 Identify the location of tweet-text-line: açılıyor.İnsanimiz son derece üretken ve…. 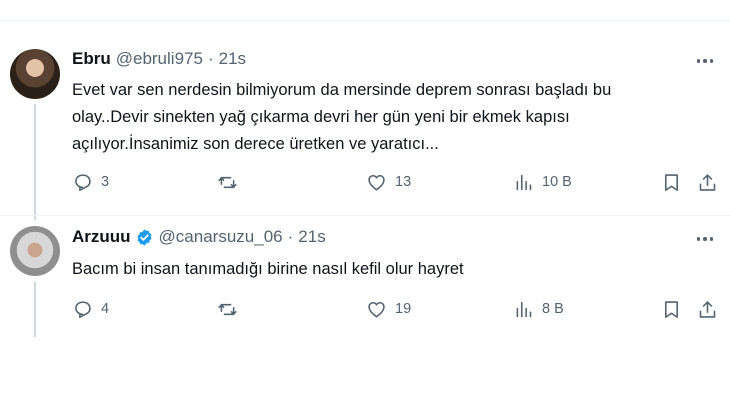
(255, 144).